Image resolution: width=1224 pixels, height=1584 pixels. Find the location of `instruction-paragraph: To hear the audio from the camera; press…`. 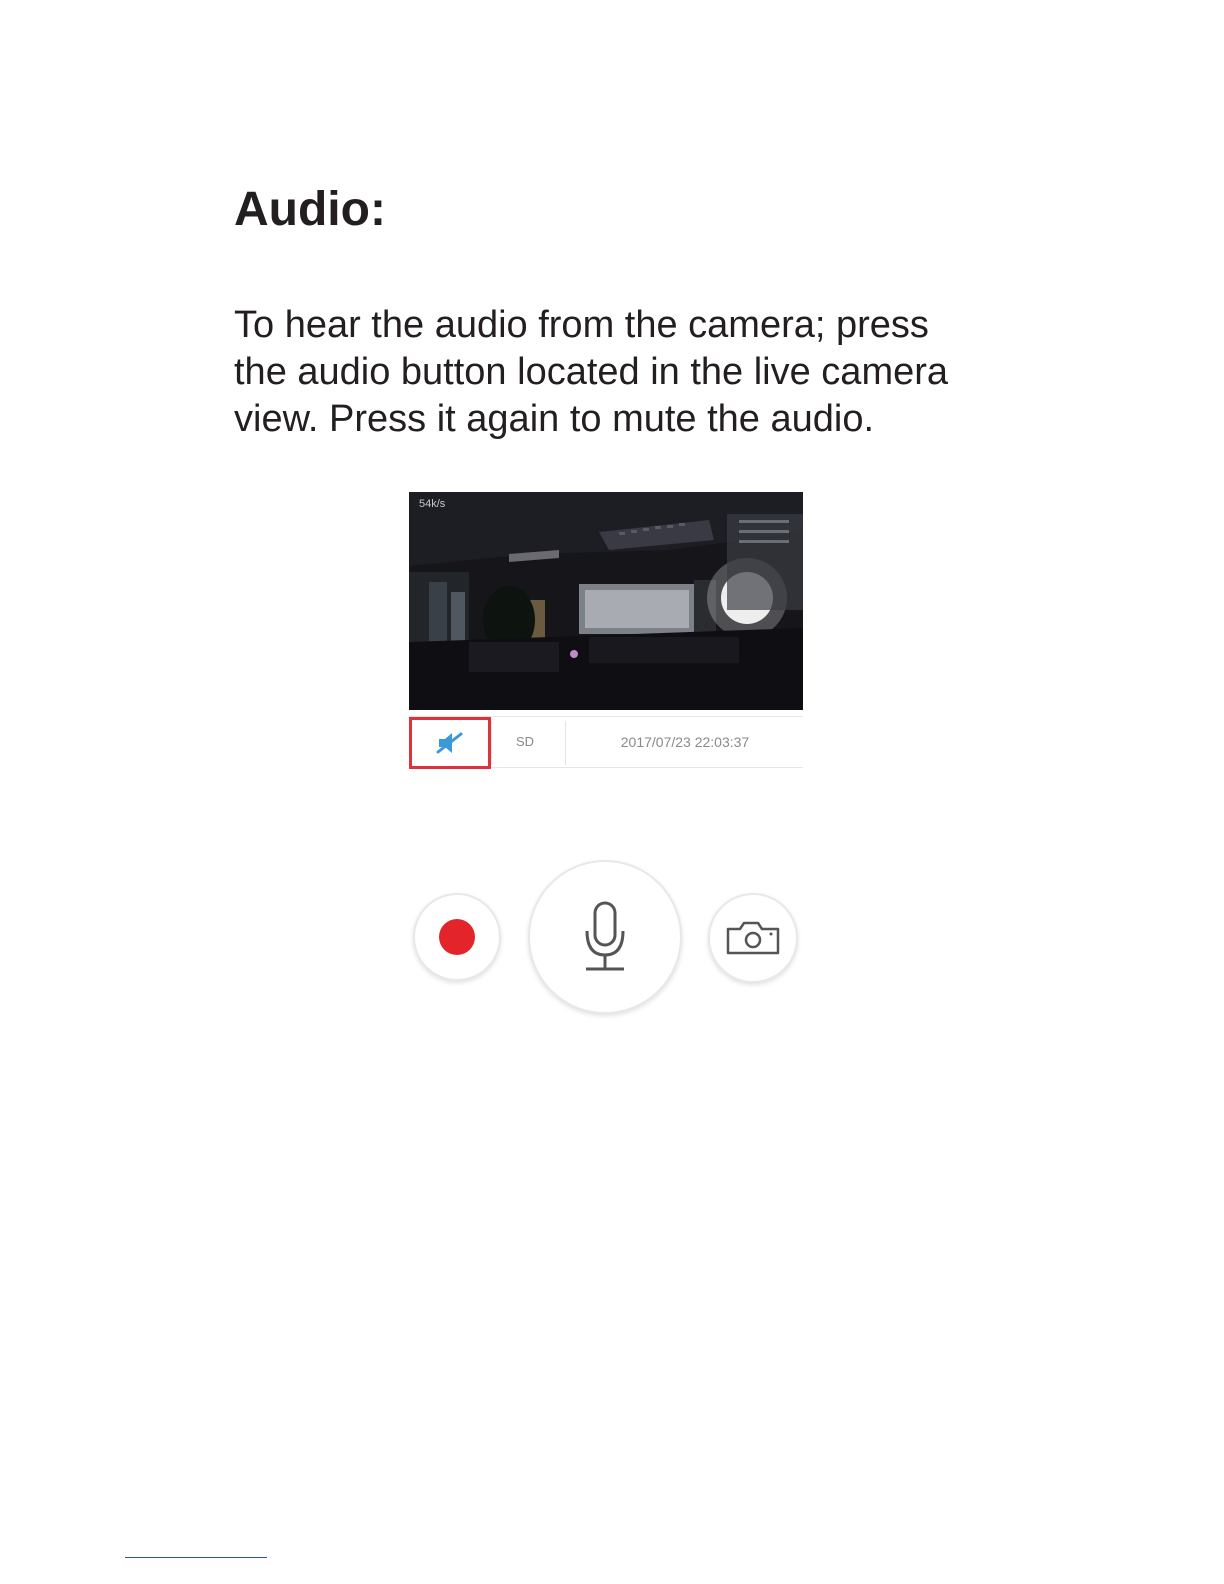

instruction-paragraph: To hear the audio from the camera; press… is located at coordinates (591, 372).